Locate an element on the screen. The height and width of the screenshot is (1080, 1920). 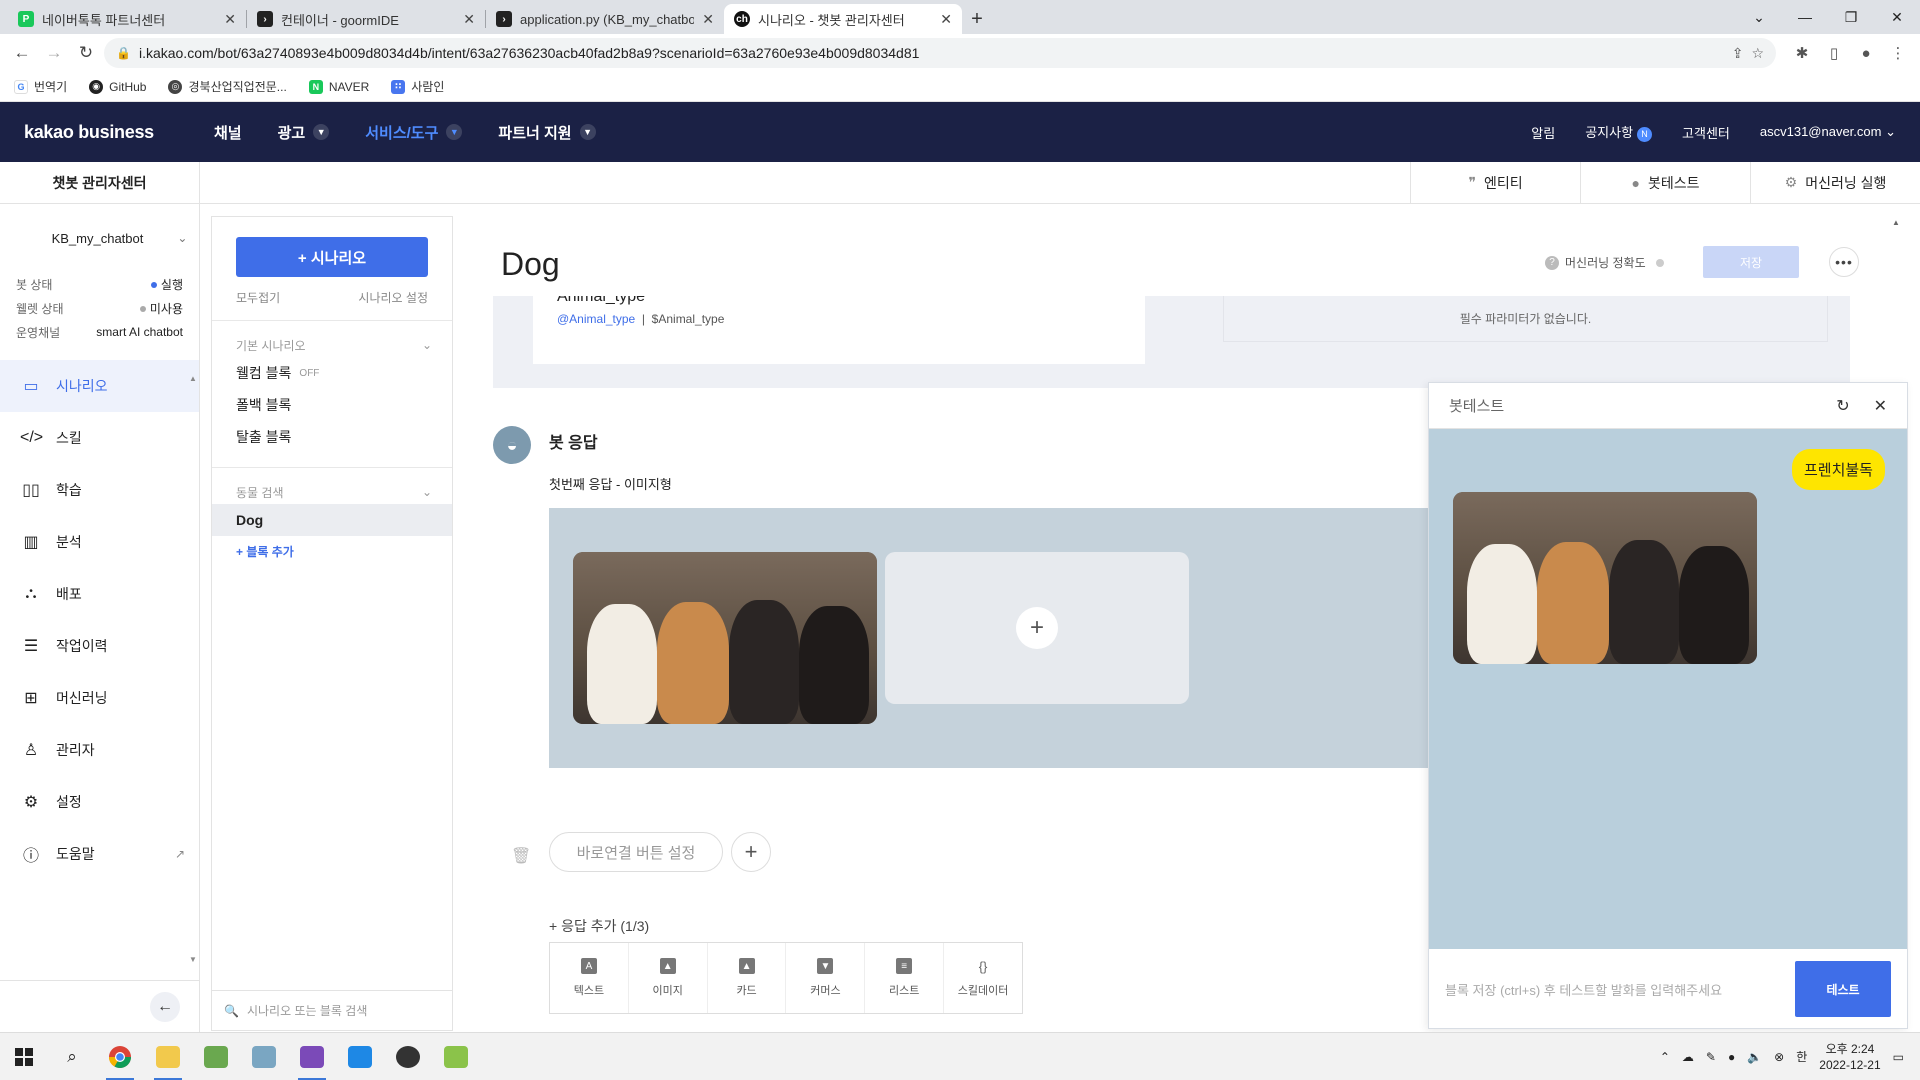
forward-icon: → is located at coordinates (54, 53).